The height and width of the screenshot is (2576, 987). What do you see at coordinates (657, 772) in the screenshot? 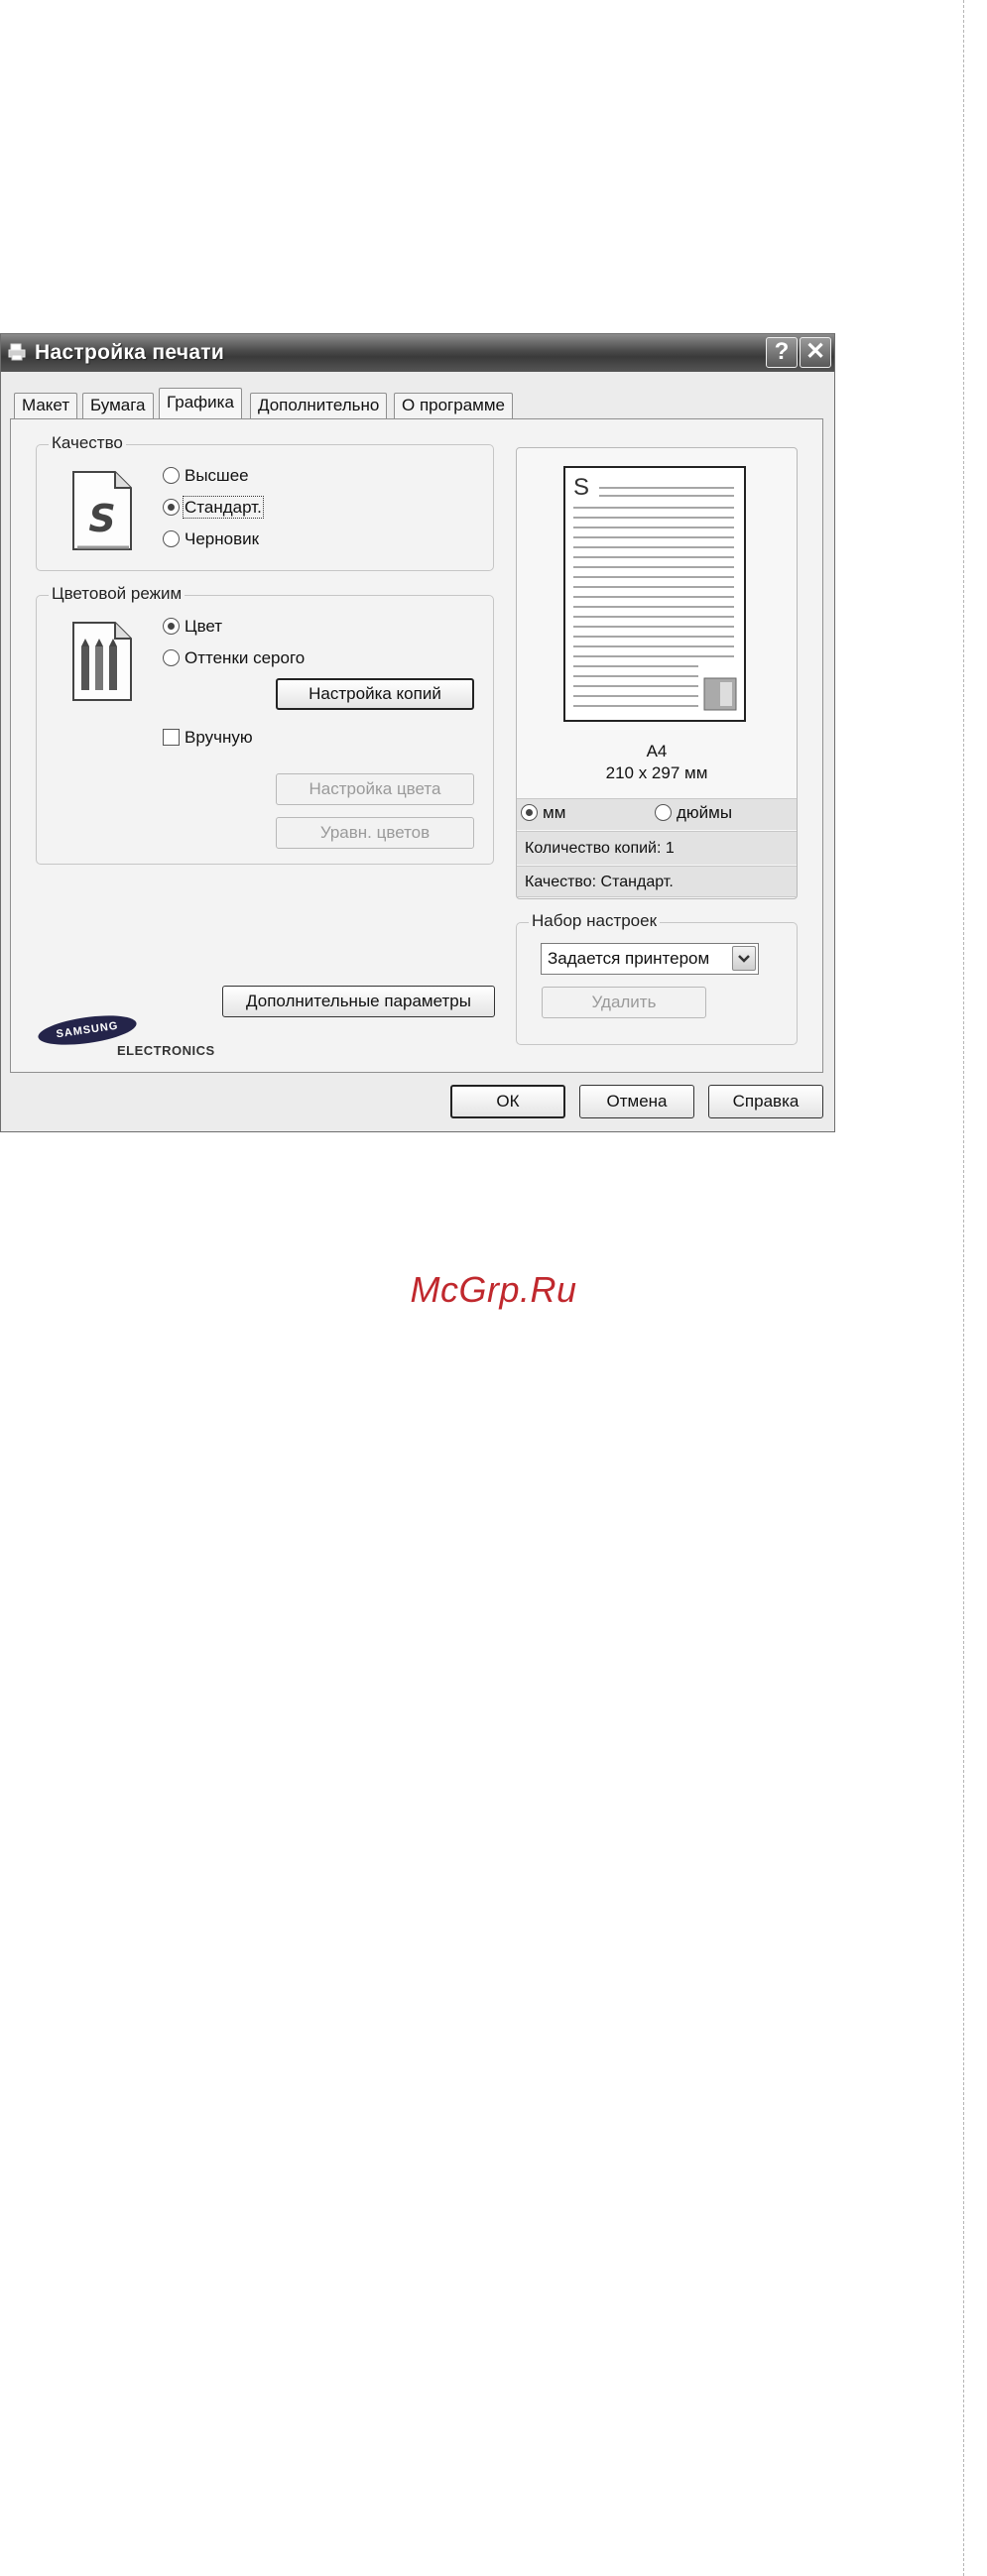
I see `paper-size: 210 x 297 мм` at bounding box center [657, 772].